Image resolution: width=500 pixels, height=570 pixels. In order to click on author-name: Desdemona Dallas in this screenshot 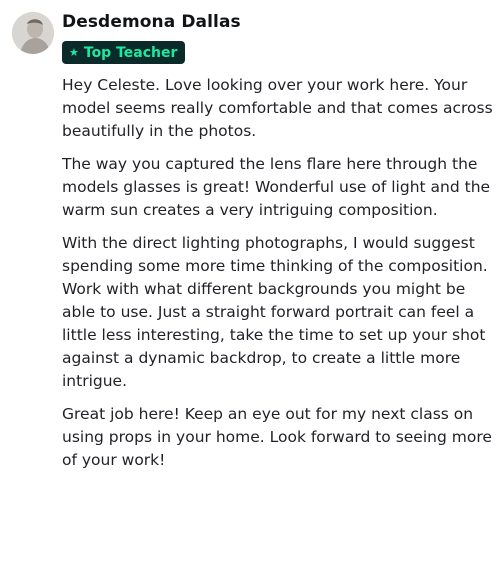, I will do `click(151, 22)`.